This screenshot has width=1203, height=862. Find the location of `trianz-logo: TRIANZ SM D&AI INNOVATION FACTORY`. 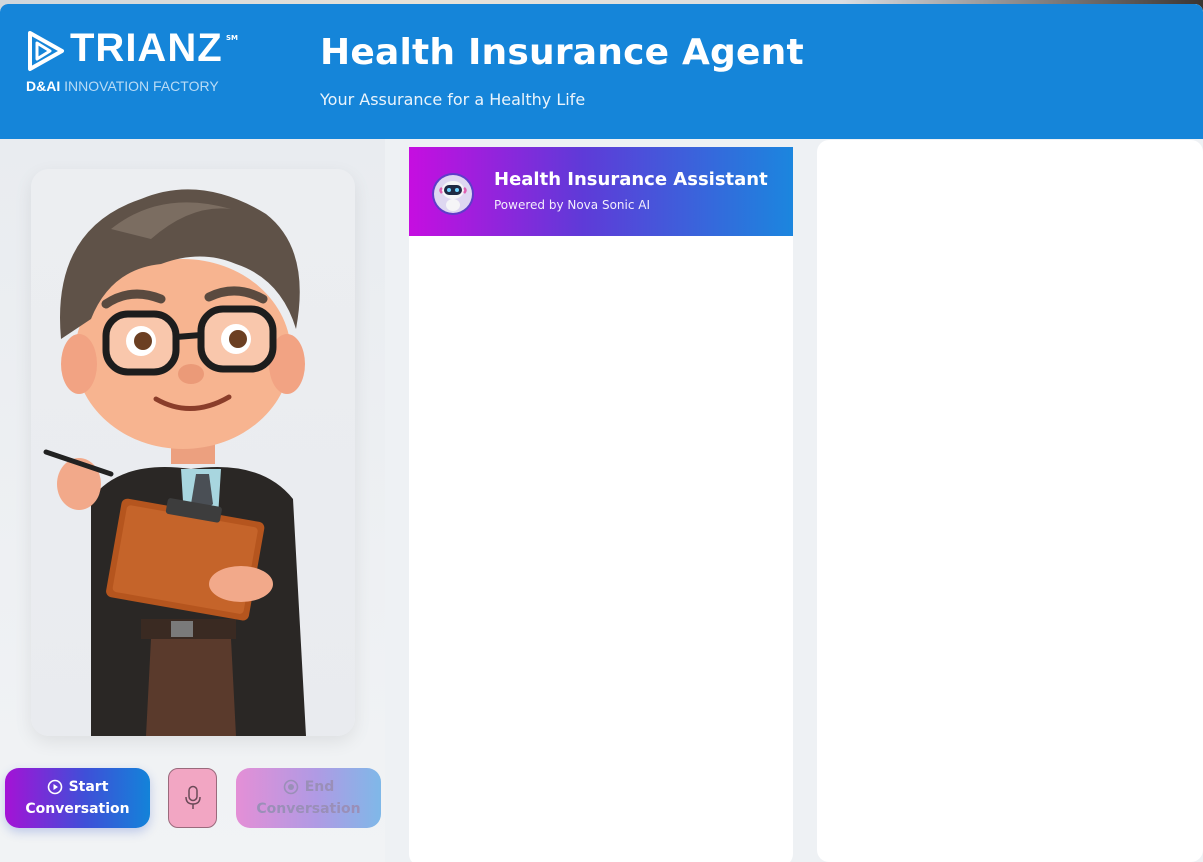

trianz-logo: TRIANZ SM D&AI INNOVATION FACTORY is located at coordinates (133, 62).